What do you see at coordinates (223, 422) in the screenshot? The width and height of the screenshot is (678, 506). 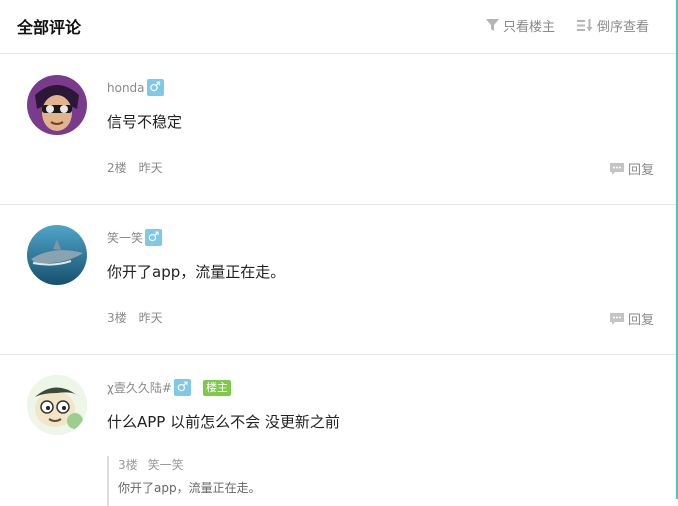 I see `comment-text: 什么APP 以前怎么不会 没更新之前` at bounding box center [223, 422].